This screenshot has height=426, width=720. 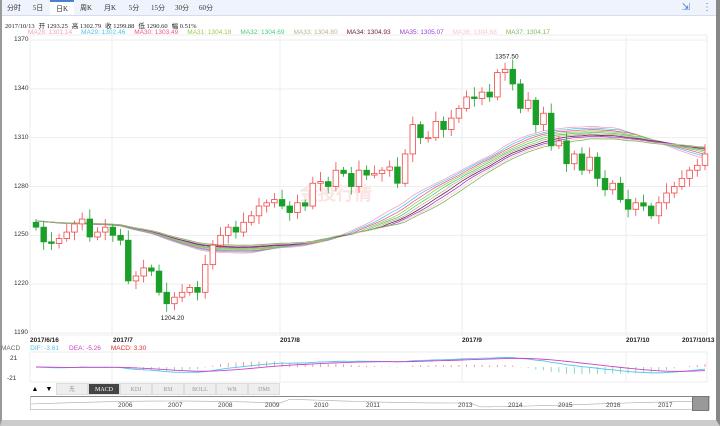 I want to click on indicator-kdj: KDJ, so click(x=136, y=389).